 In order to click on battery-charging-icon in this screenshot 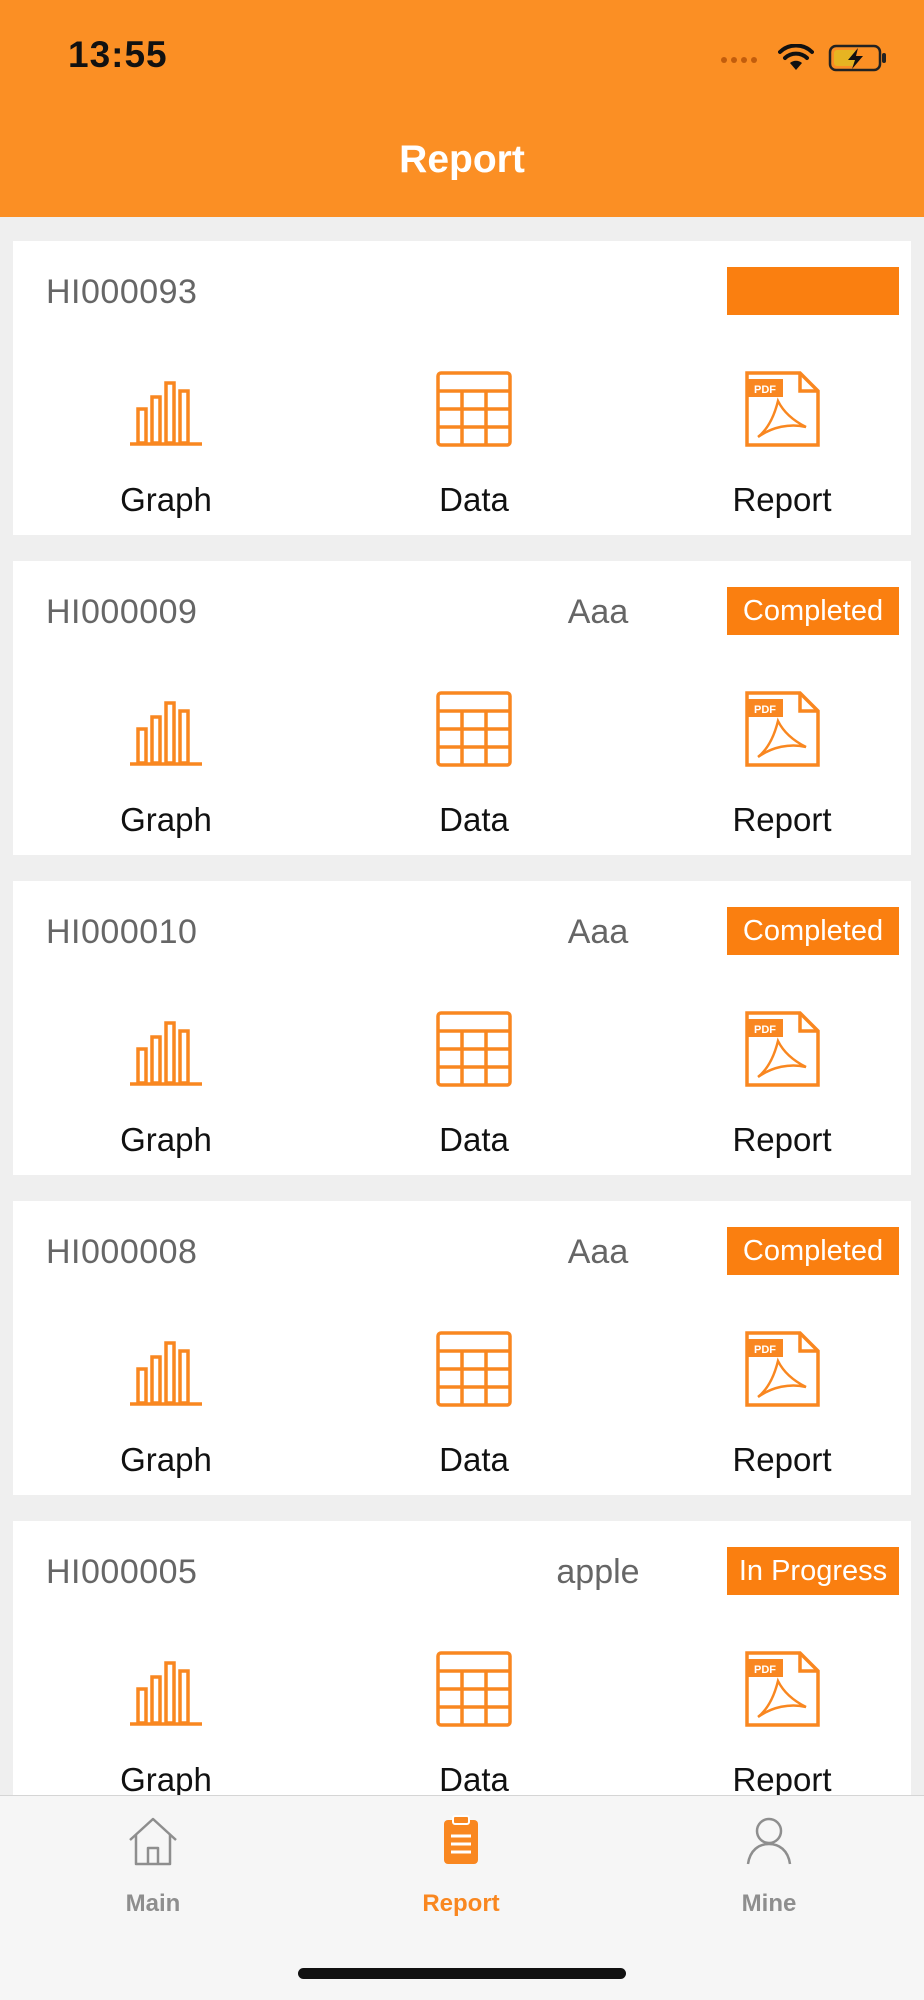, I will do `click(857, 58)`.